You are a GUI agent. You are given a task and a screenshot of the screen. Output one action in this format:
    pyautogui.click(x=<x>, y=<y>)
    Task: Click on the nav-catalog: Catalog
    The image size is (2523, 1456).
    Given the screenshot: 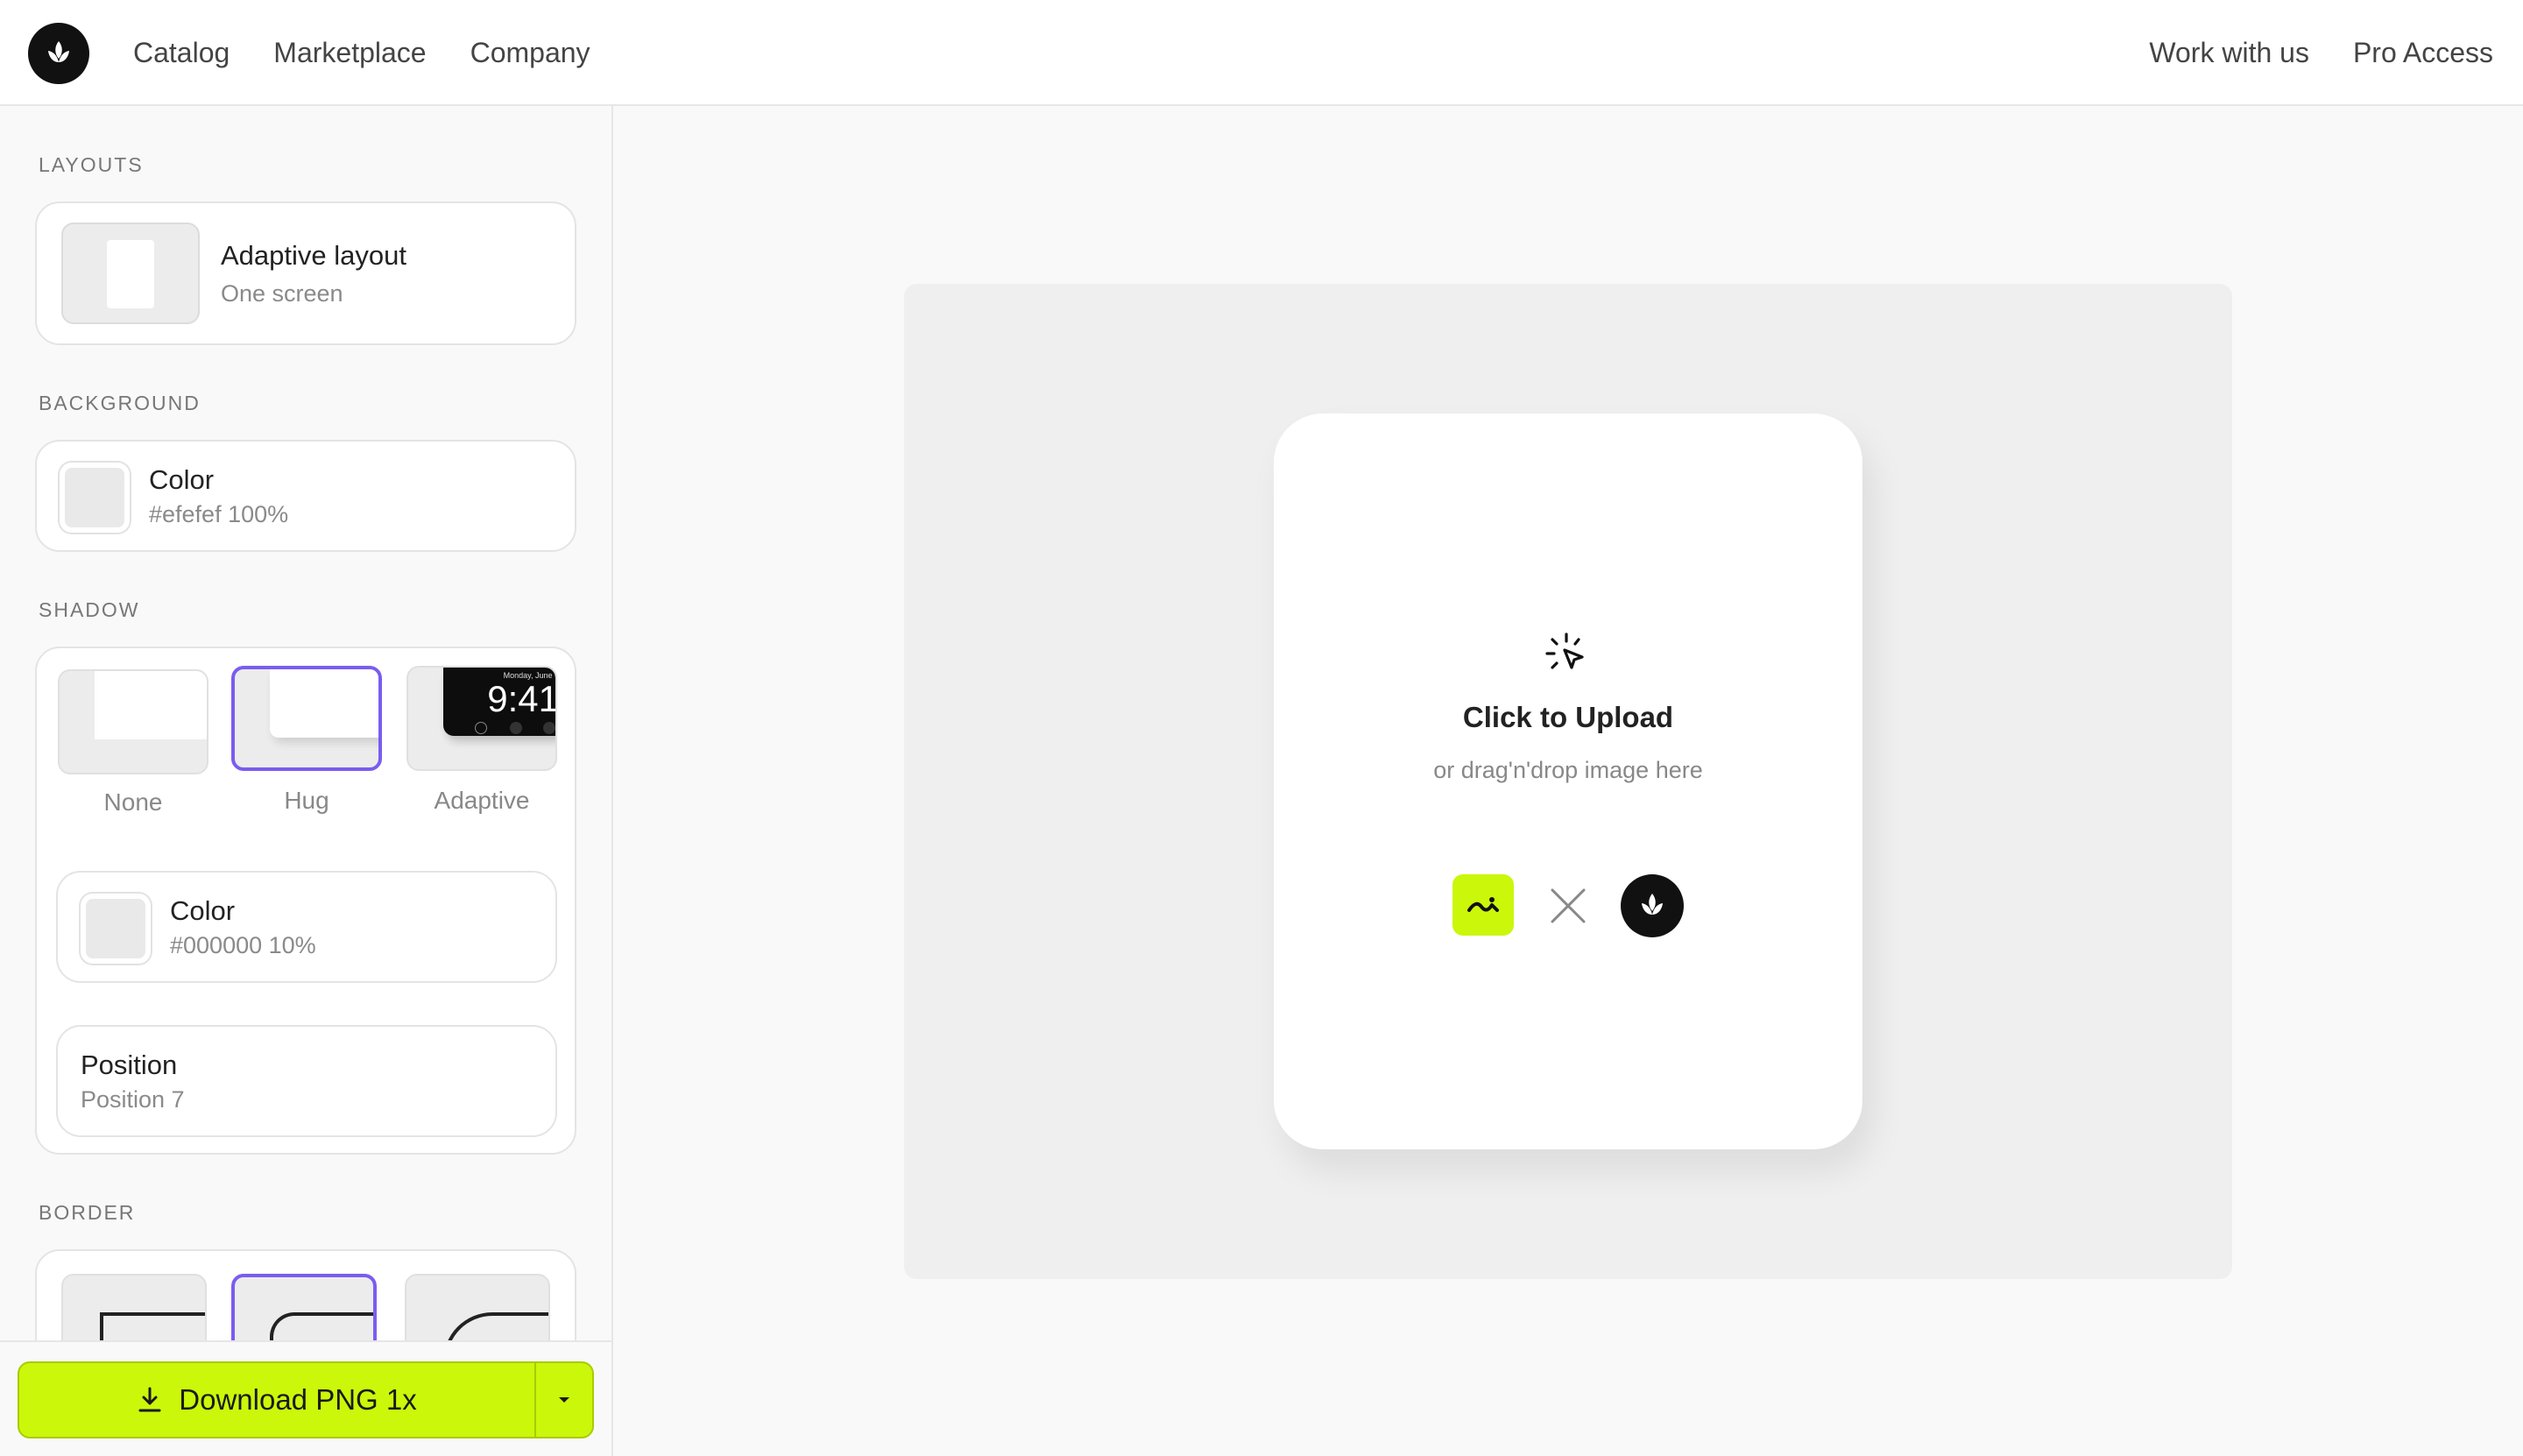 What is the action you would take?
    pyautogui.click(x=181, y=53)
    